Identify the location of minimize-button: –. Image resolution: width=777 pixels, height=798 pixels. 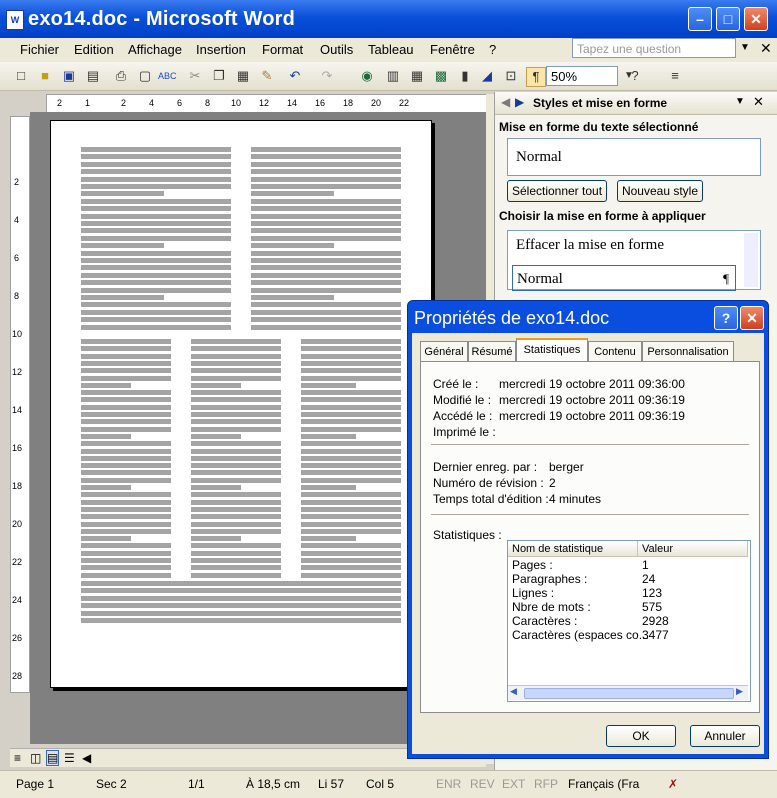
(700, 19).